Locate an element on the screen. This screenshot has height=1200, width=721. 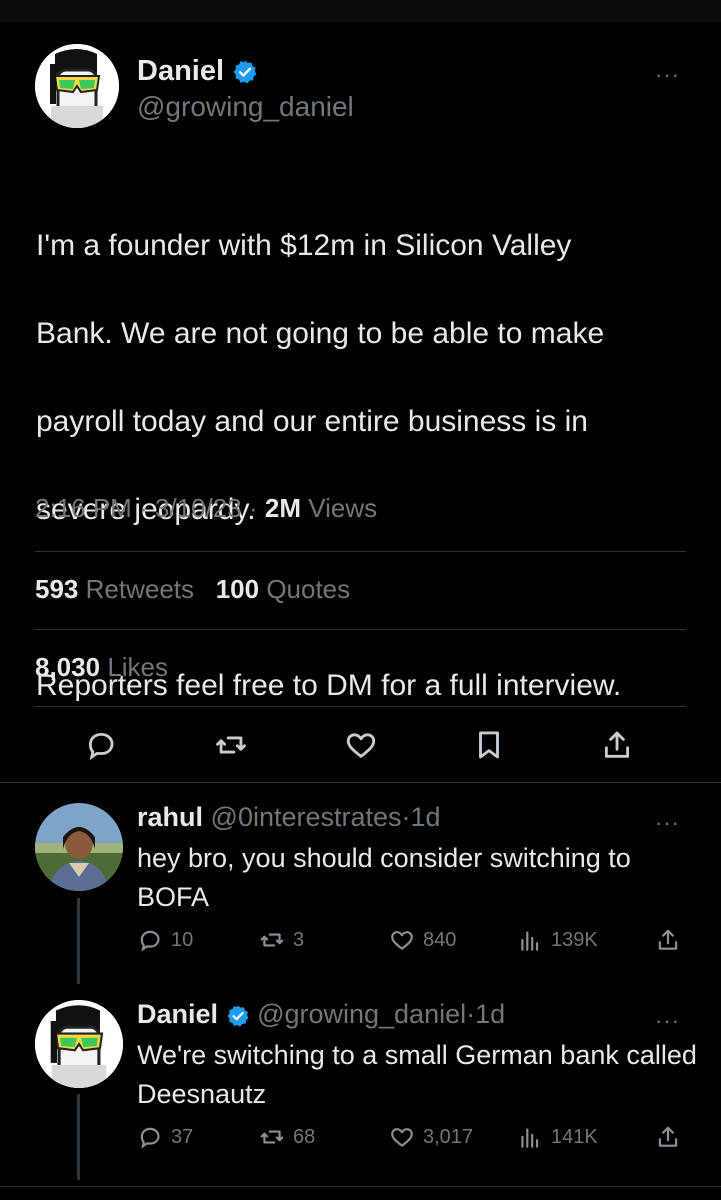
like-button: 3,017 is located at coordinates (431, 1137).